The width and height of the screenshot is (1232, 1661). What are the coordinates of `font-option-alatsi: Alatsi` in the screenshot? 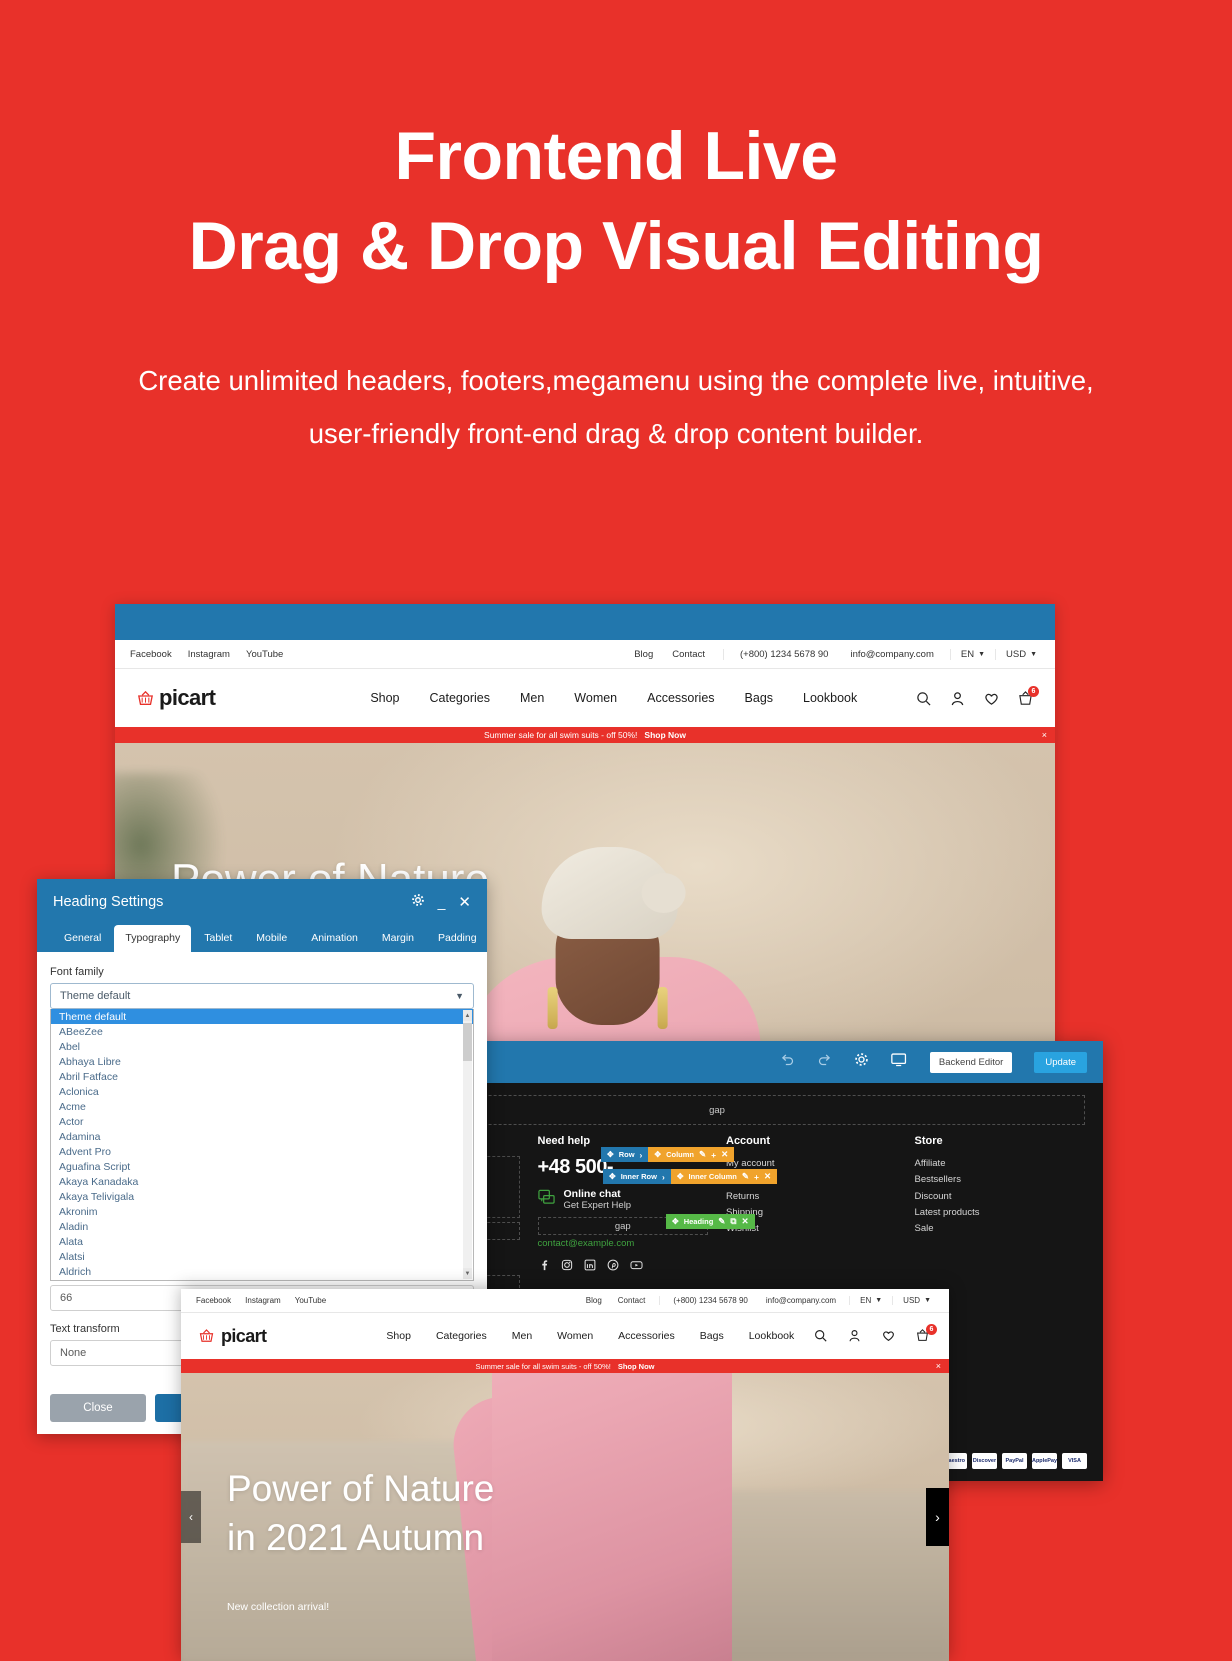 It's located at (262, 1256).